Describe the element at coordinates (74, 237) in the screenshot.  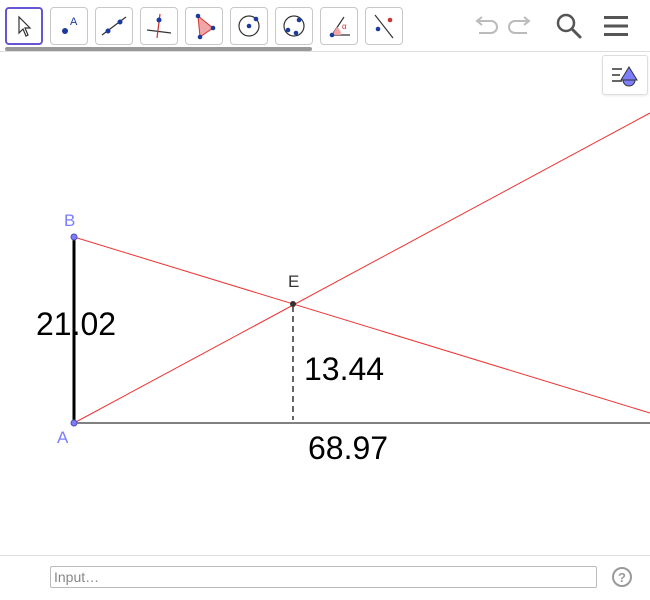
I see `point-b` at that location.